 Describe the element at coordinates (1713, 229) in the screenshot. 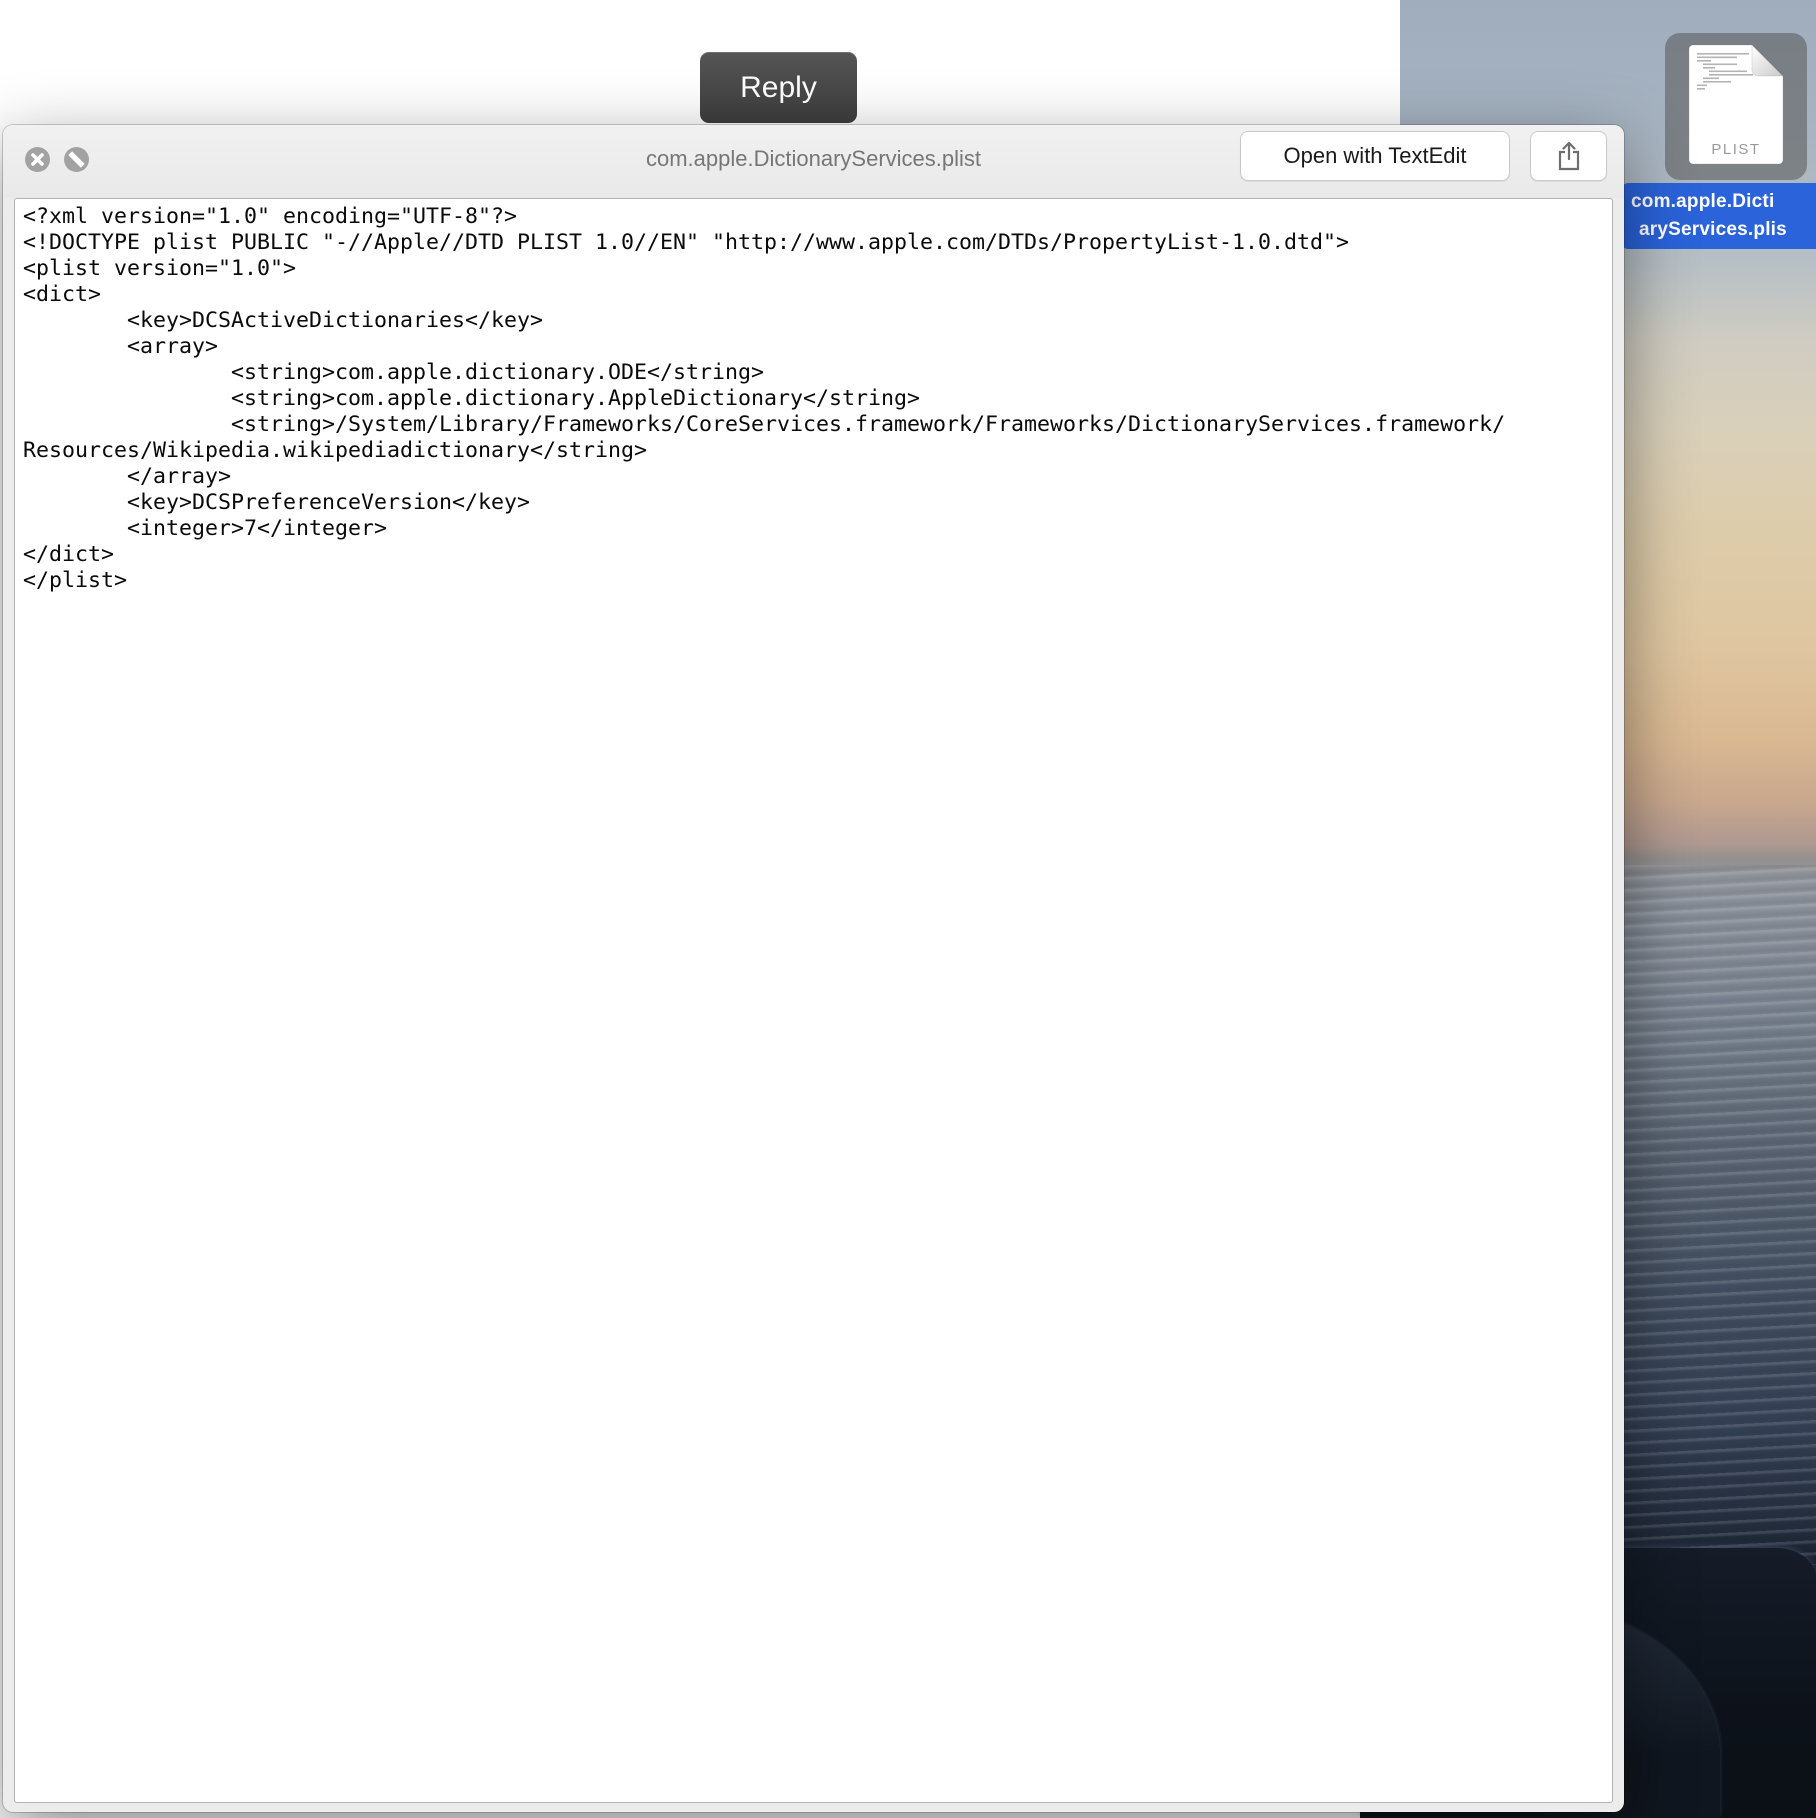

I see `file-name-line-2: aryServices.plis` at that location.